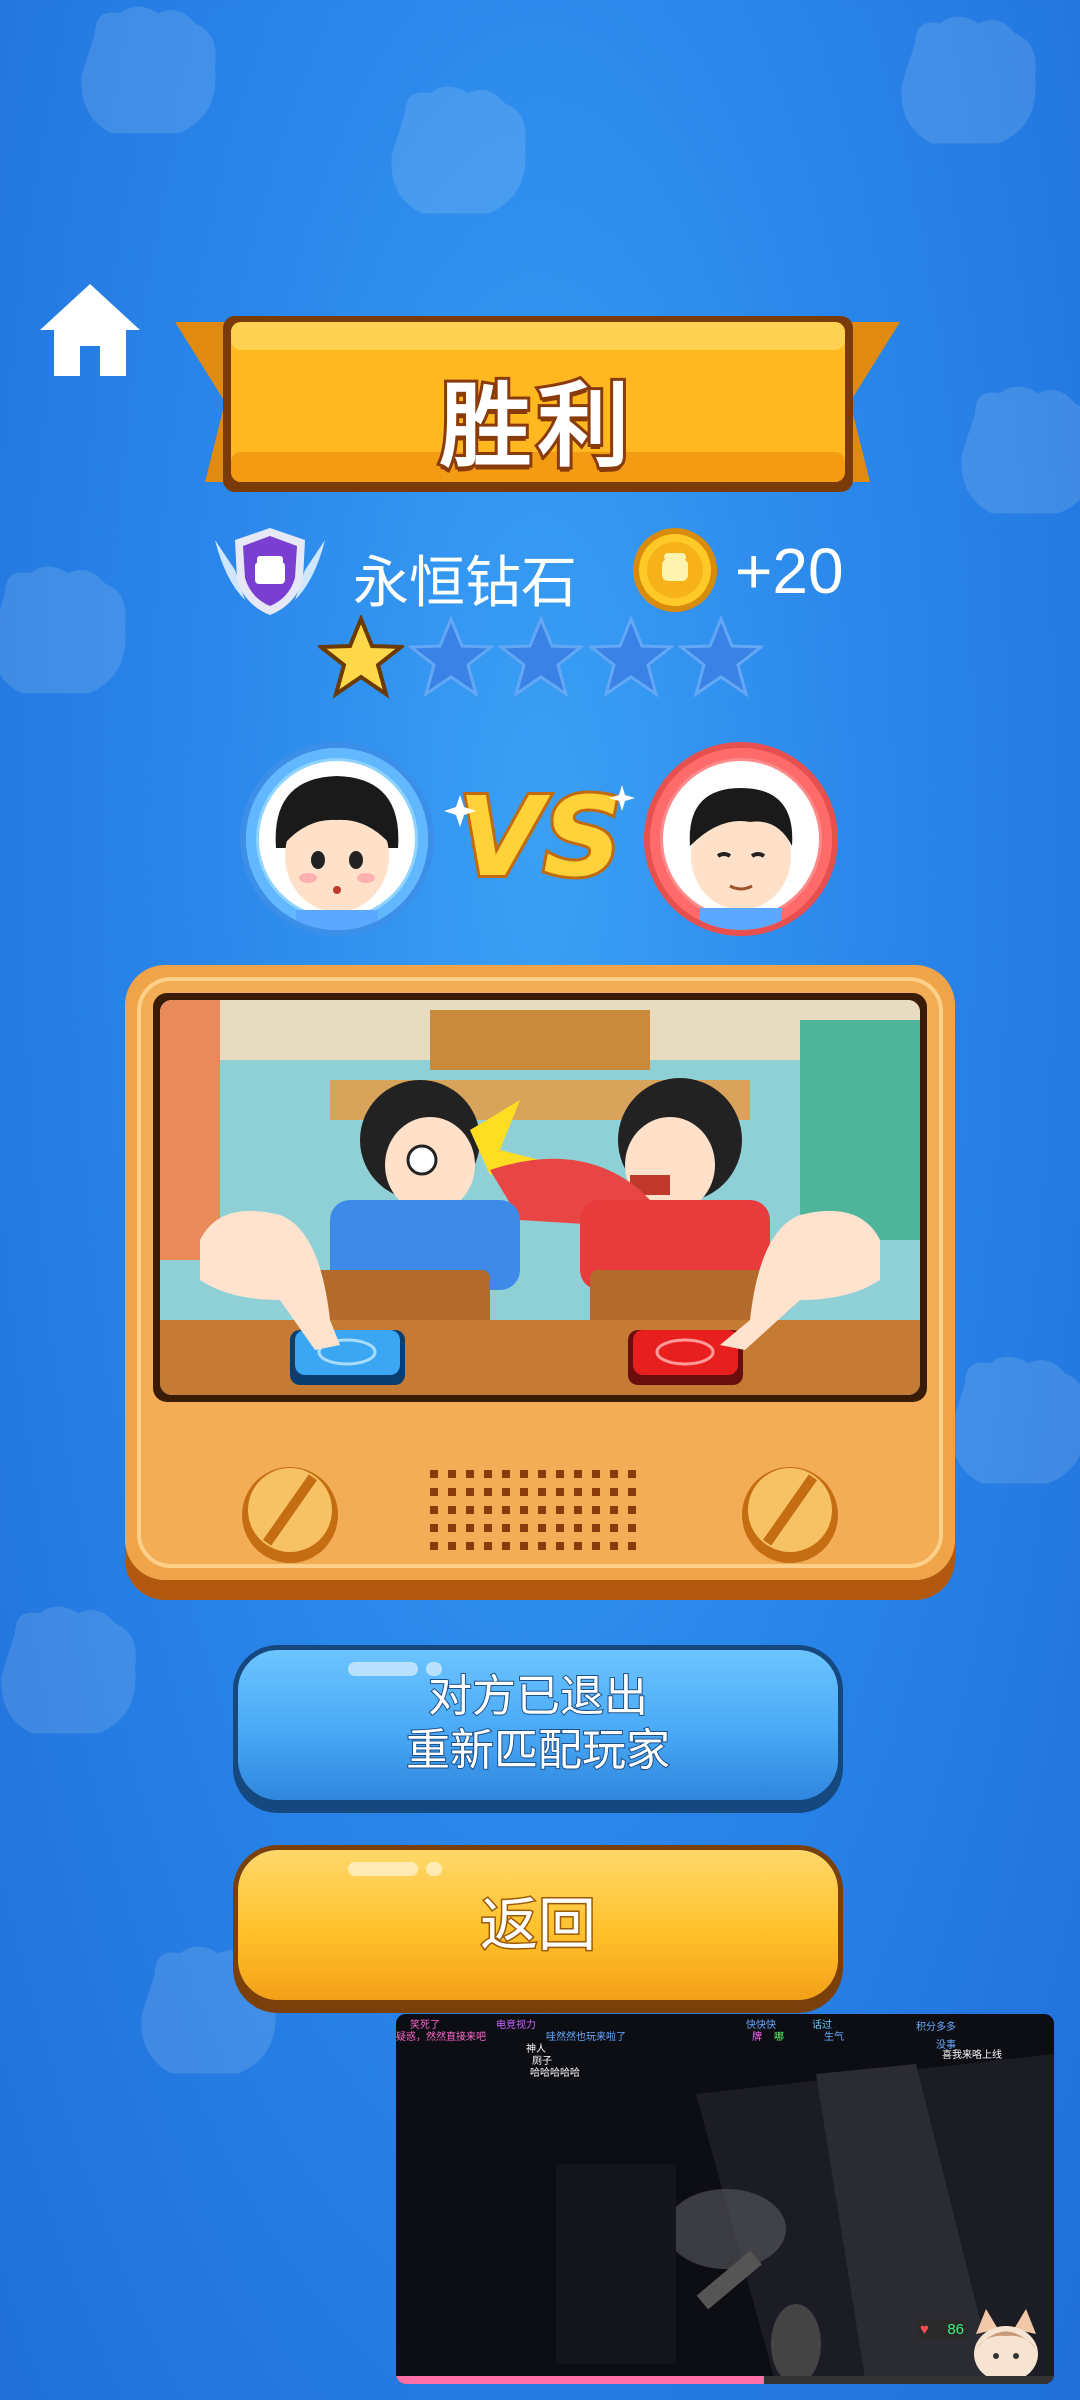 The image size is (1080, 2400). I want to click on fist-coin-icon, so click(675, 570).